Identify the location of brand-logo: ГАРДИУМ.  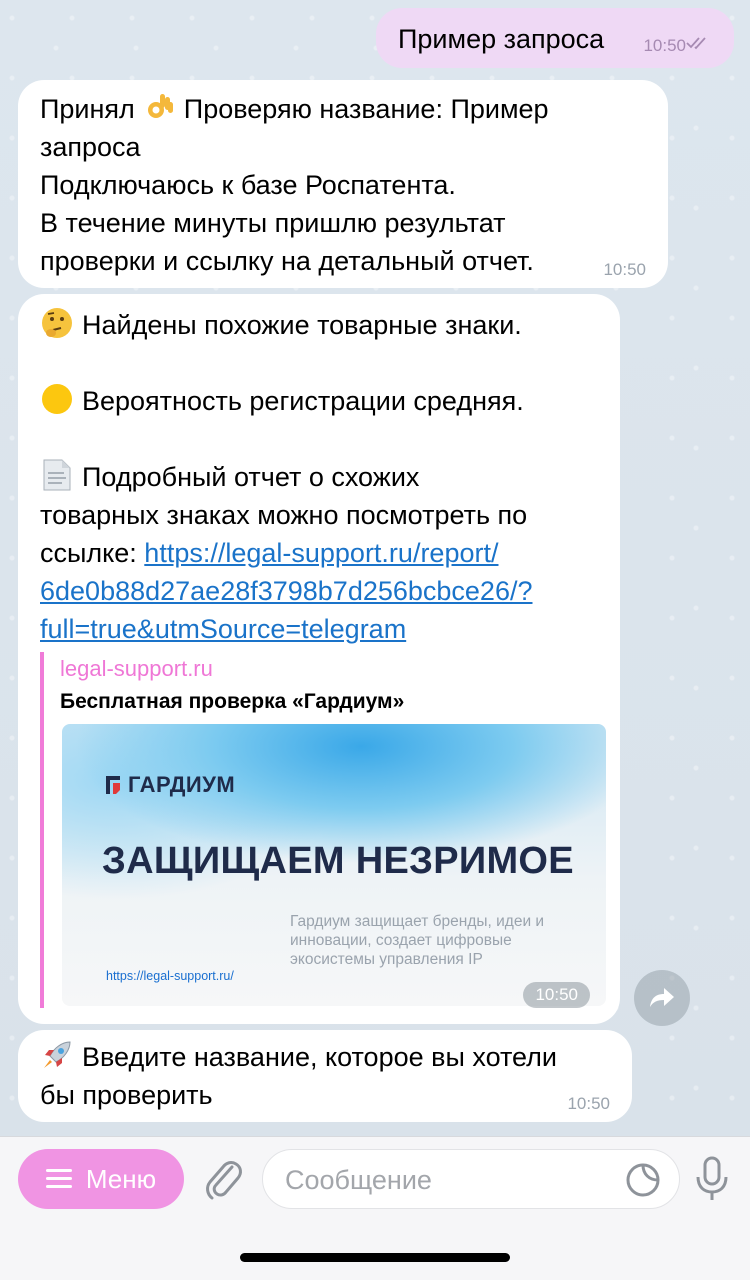
(169, 785).